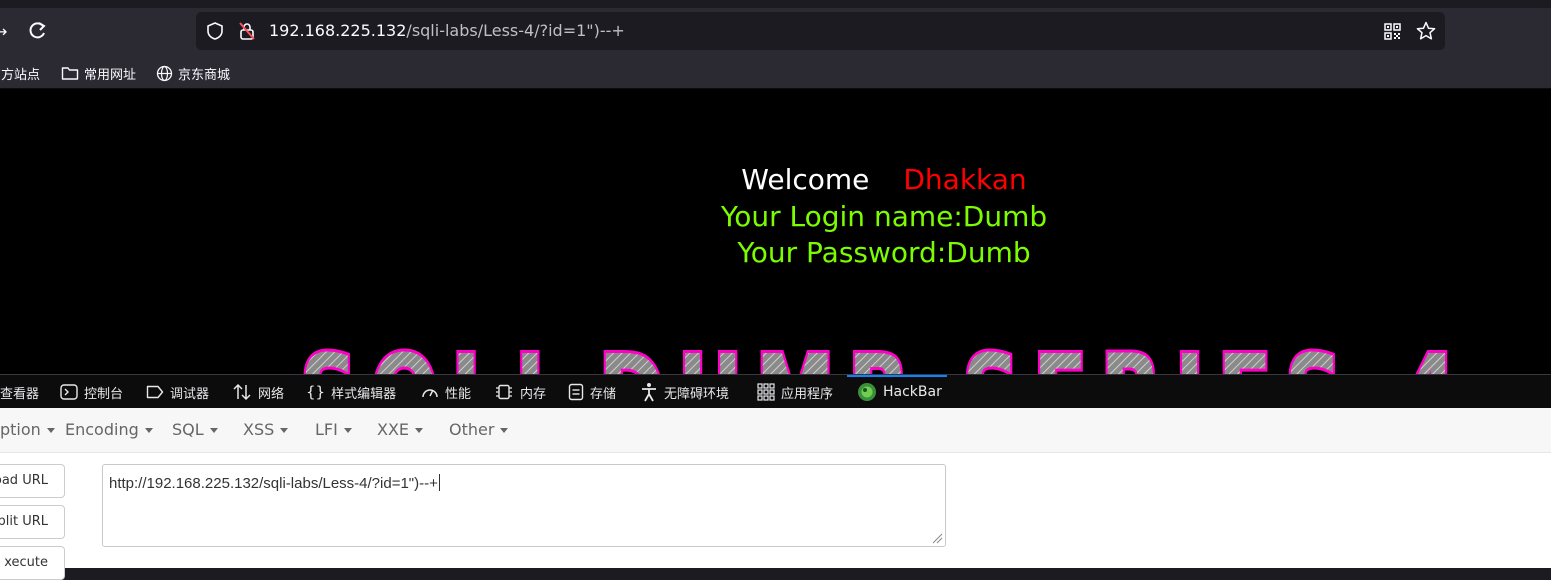 The image size is (1551, 580). What do you see at coordinates (515, 30) in the screenshot?
I see `url-path: /sqli-labs/Less-4/?id=1")--+` at bounding box center [515, 30].